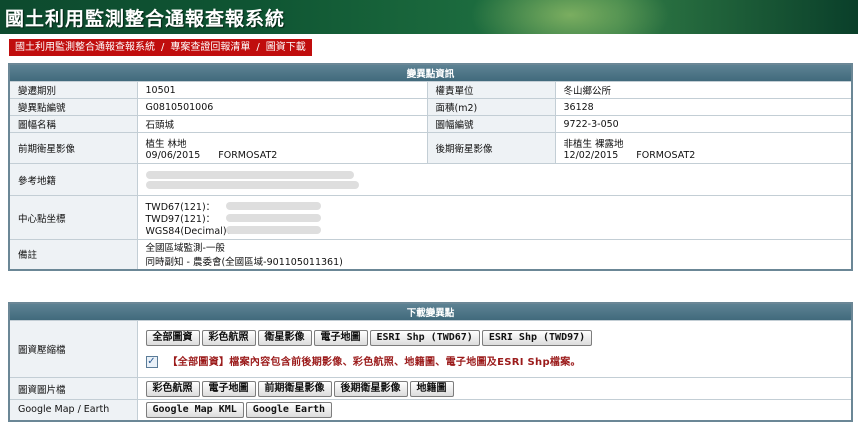 This screenshot has width=858, height=429. Describe the element at coordinates (430, 311) in the screenshot. I see `download-header: 下載變異點` at that location.